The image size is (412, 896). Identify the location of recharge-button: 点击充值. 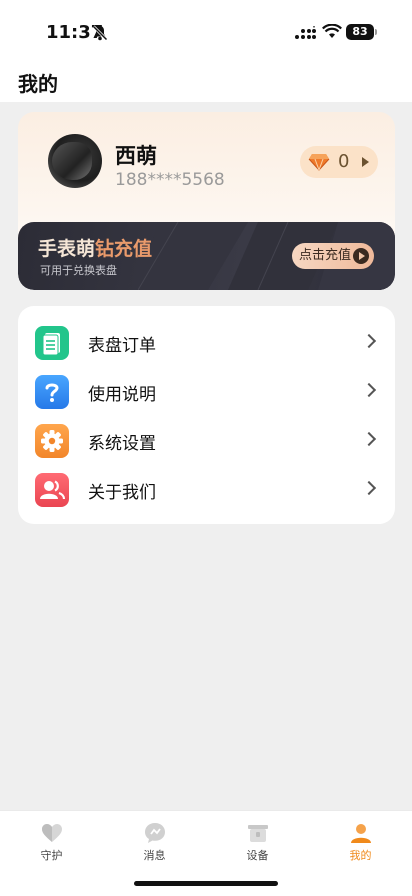
(333, 256).